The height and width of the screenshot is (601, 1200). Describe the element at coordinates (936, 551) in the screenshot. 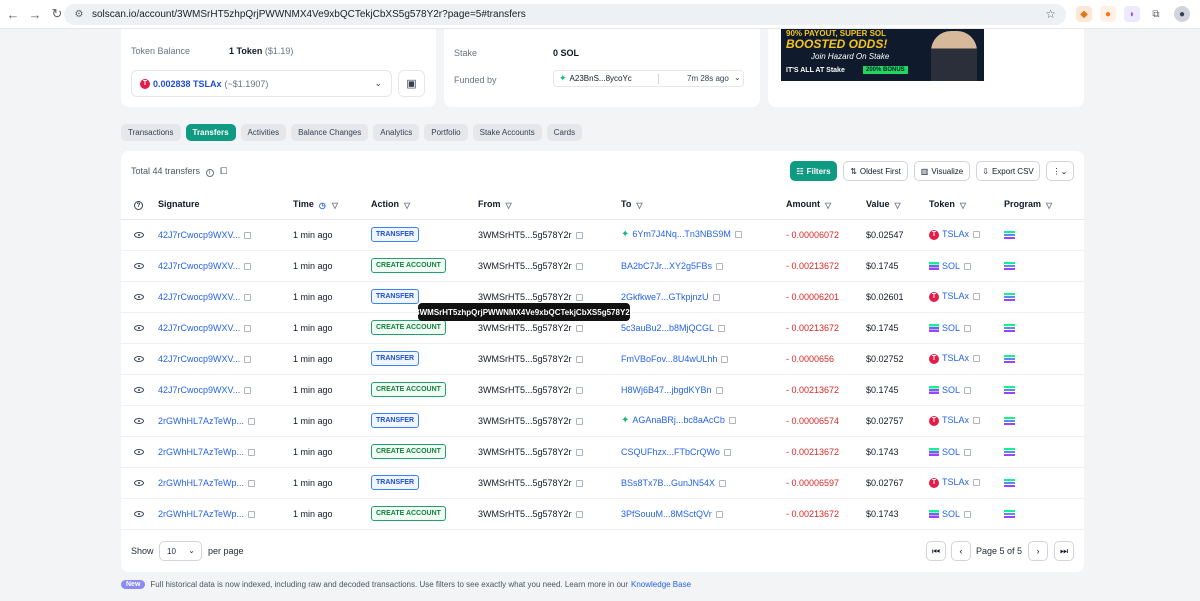

I see `first-page-button: ⏮` at that location.